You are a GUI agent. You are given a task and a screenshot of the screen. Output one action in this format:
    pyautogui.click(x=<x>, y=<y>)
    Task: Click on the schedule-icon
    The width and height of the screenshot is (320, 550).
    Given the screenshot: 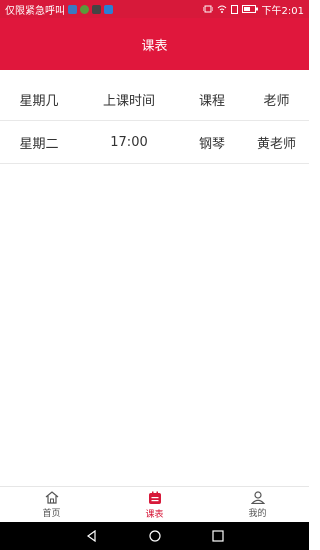 What is the action you would take?
    pyautogui.click(x=154, y=497)
    